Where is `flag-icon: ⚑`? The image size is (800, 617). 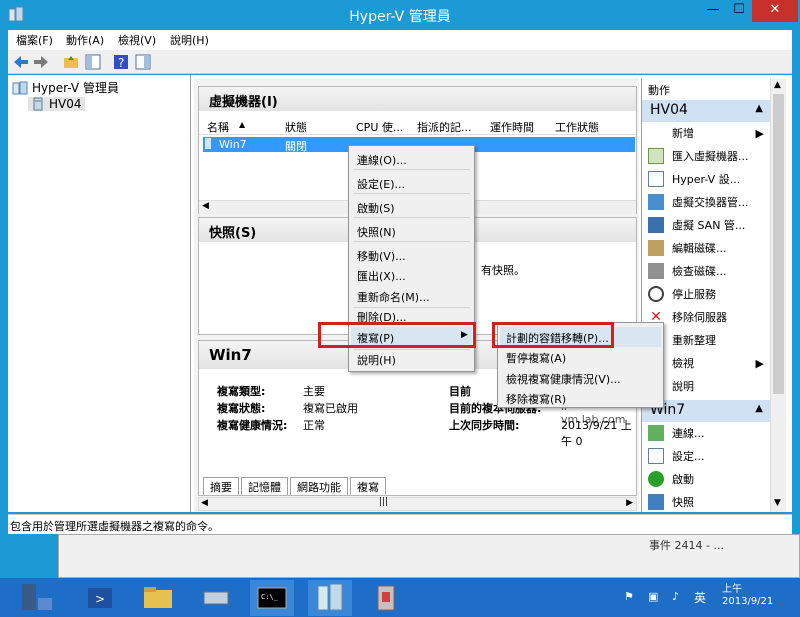
flag-icon: ⚑ is located at coordinates (629, 596).